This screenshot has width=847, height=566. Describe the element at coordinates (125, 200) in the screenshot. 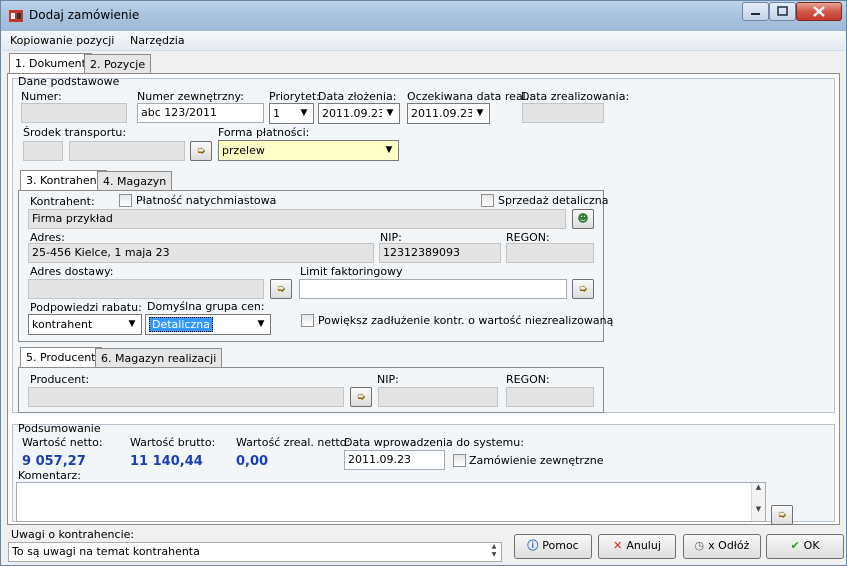

I see `platnosc-natychmiastowa-checkbox` at that location.